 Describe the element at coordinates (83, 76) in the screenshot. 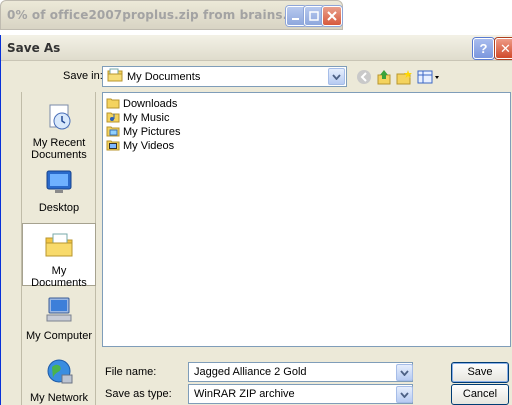

I see `save-in-label: Save in:` at that location.